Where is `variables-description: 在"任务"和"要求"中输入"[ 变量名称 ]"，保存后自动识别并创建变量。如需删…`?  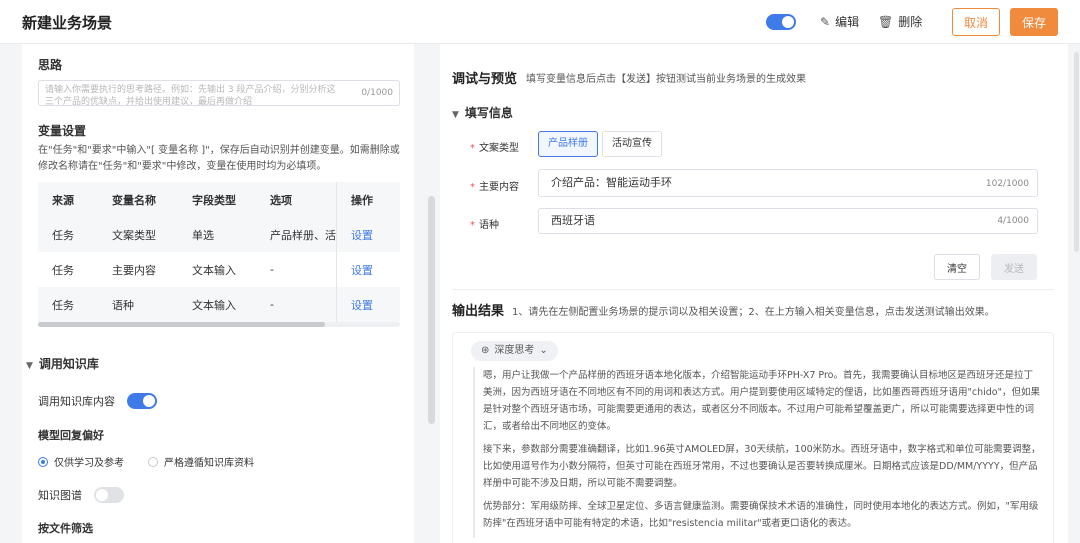 variables-description: 在"任务"和"要求"中输入"[ 变量名称 ]"，保存后自动识别并创建变量。如需删… is located at coordinates (219, 158).